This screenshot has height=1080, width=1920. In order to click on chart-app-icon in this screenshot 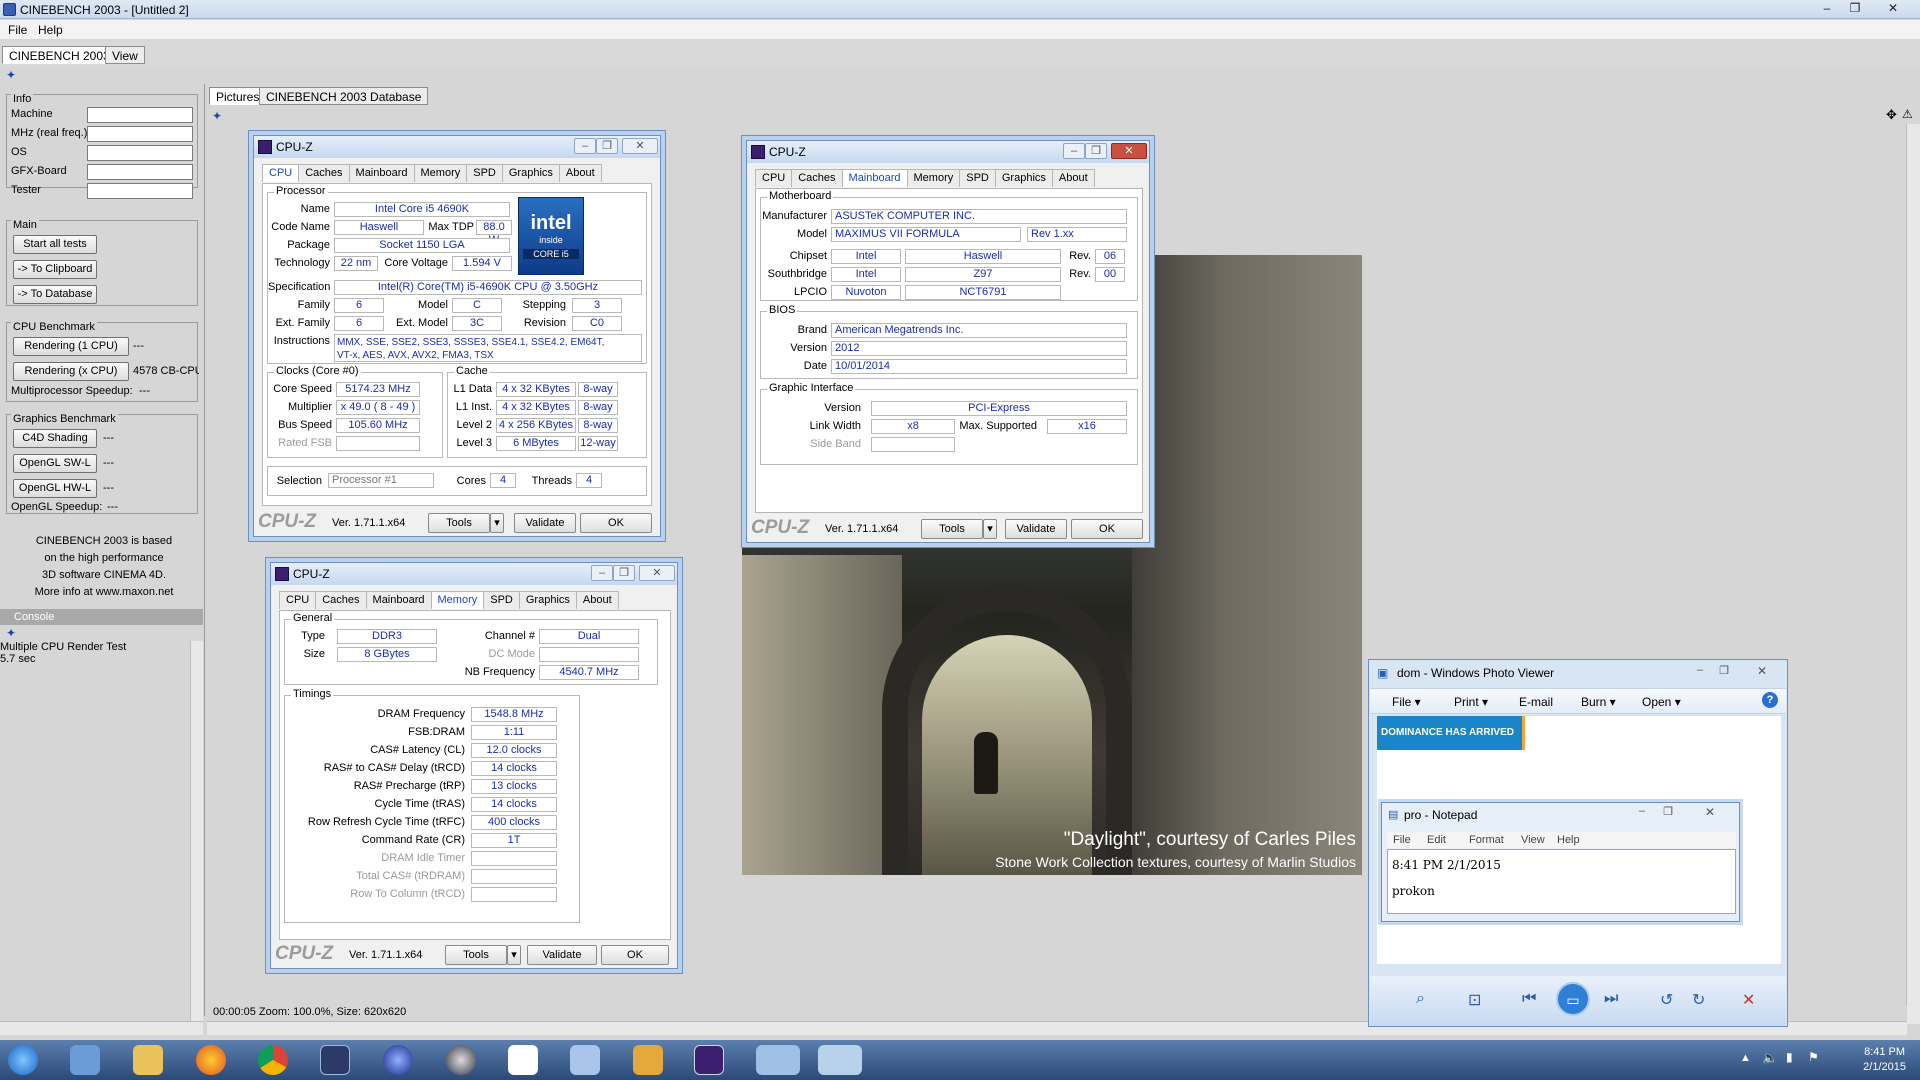, I will do `click(648, 1060)`.